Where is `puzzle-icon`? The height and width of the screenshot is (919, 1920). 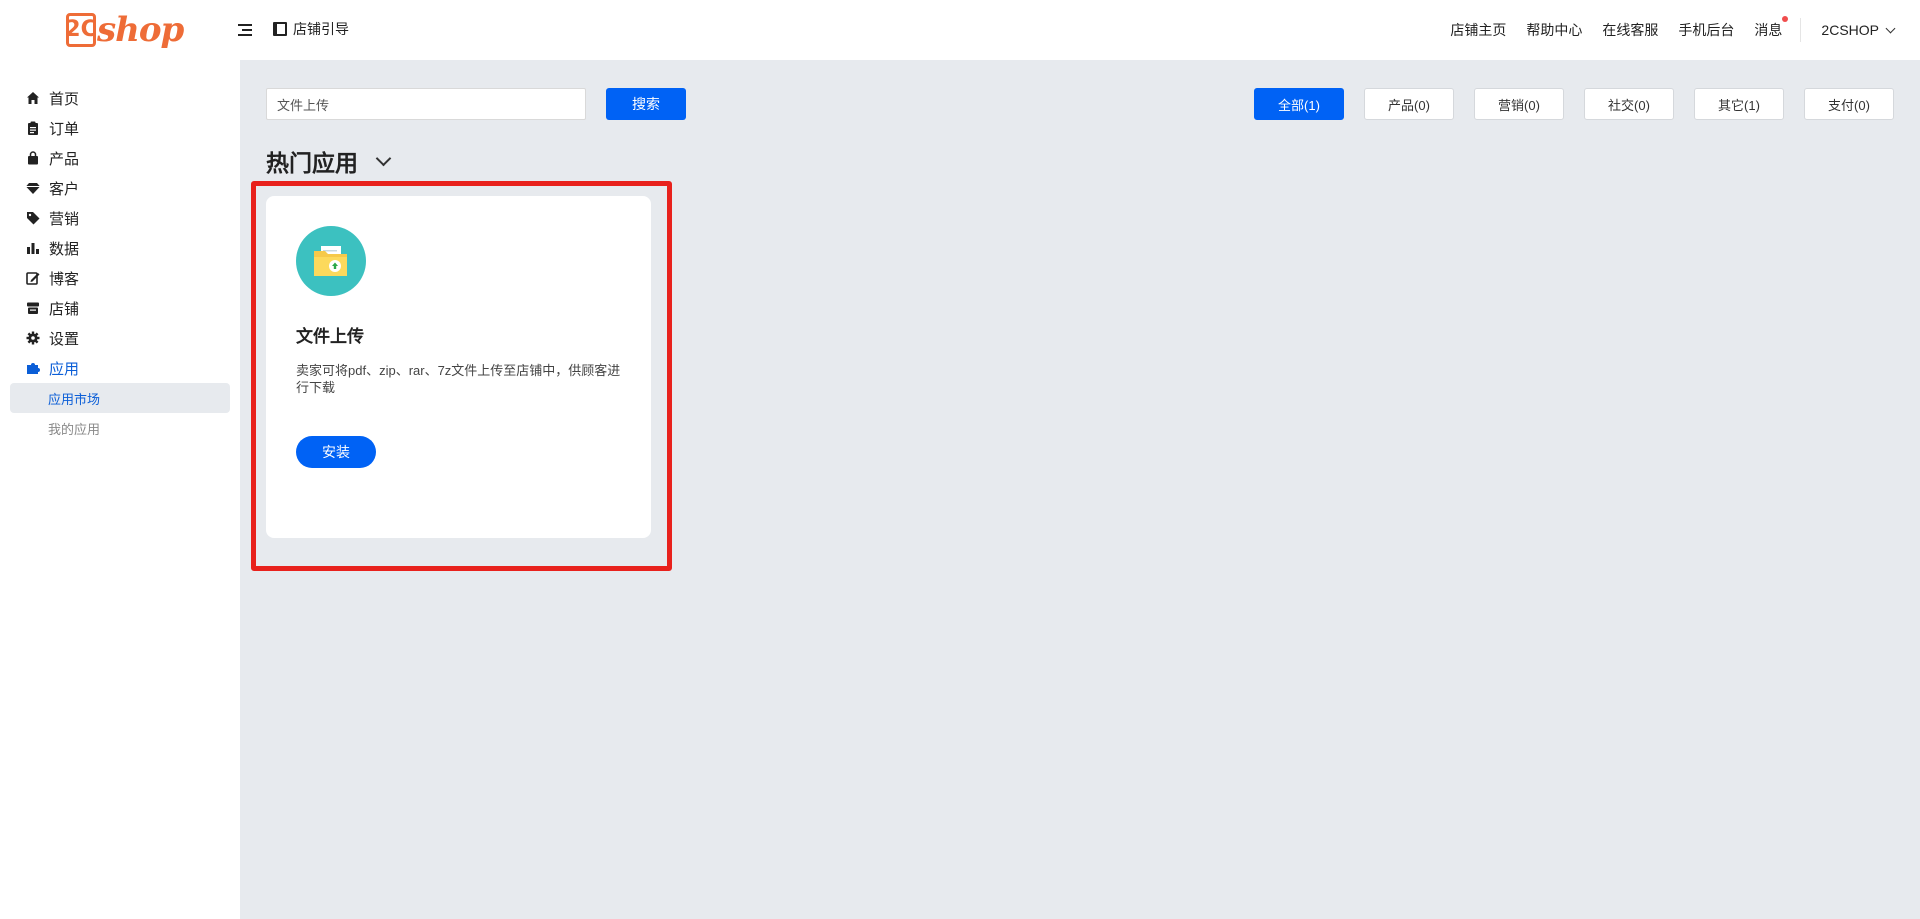 puzzle-icon is located at coordinates (33, 368).